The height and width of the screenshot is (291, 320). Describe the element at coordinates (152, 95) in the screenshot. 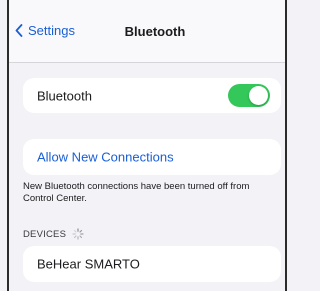

I see `bluetooth-row: Bluetooth` at that location.